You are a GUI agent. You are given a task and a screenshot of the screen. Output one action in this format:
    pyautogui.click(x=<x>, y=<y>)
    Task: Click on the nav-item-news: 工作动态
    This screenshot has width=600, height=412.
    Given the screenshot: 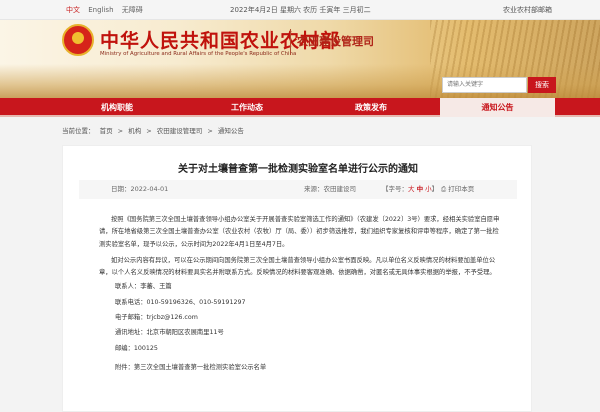 What is the action you would take?
    pyautogui.click(x=247, y=107)
    